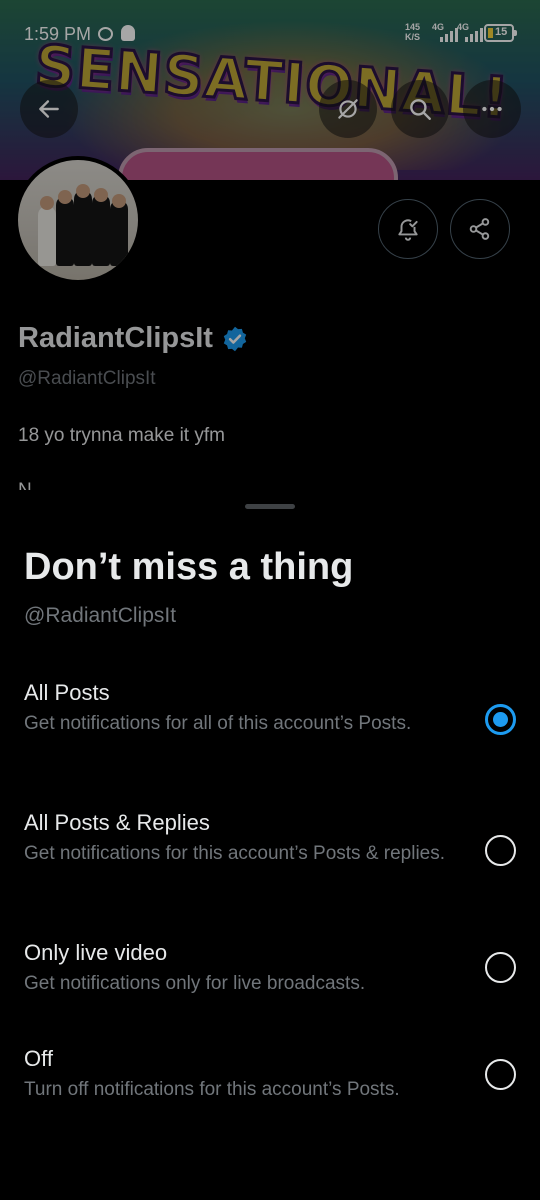 The height and width of the screenshot is (1200, 540). Describe the element at coordinates (100, 615) in the screenshot. I see `sheet-account-handle: @RadiantClipsIt` at that location.